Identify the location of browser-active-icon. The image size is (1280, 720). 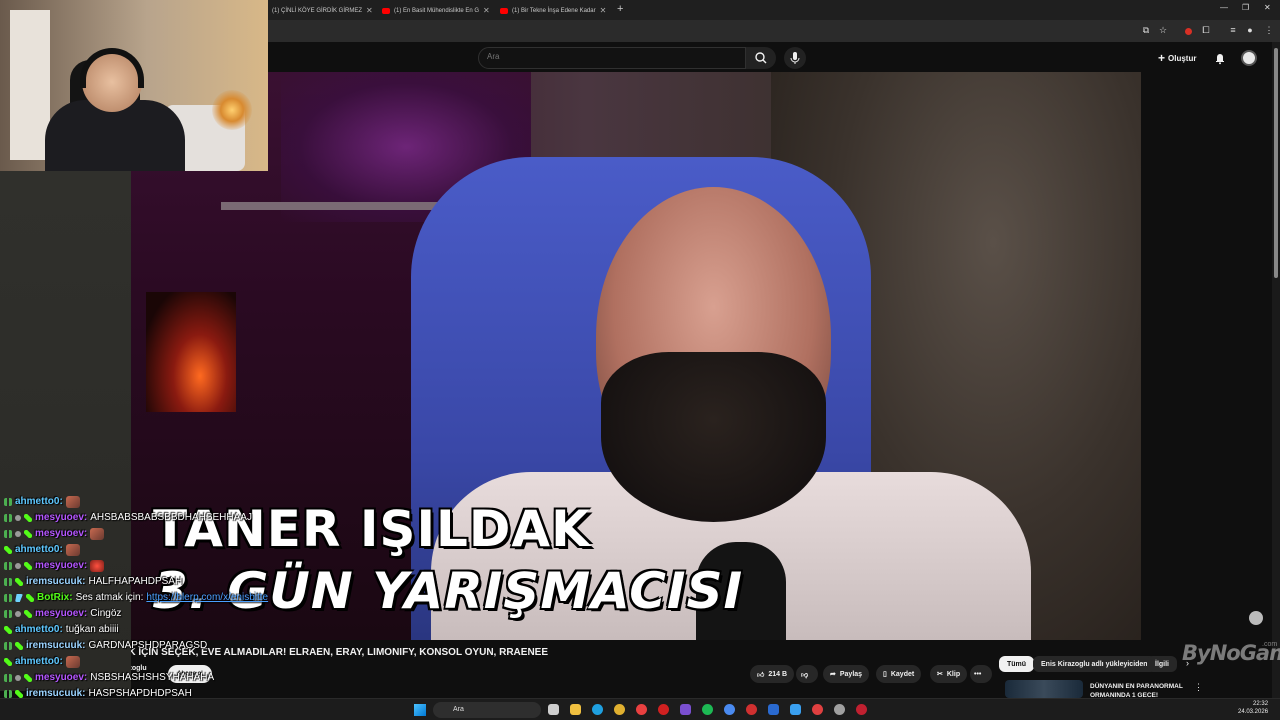
(729, 709).